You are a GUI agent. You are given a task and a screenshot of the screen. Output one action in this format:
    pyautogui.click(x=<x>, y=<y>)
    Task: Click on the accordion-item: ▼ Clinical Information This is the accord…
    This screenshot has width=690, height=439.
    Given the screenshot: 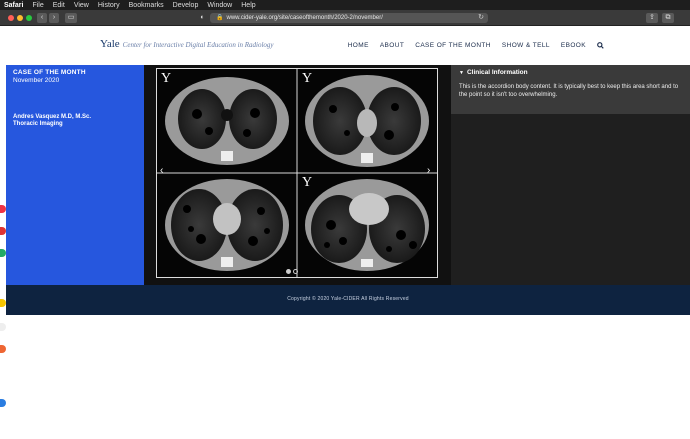 What is the action you would take?
    pyautogui.click(x=570, y=89)
    